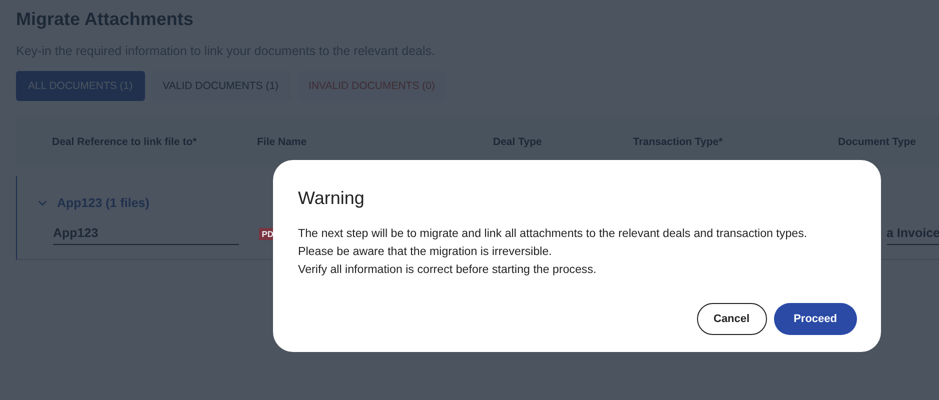  What do you see at coordinates (553, 234) in the screenshot?
I see `dialog-message: The next step will be to migrate and link all attachments to the relevant deals and transaction types.` at bounding box center [553, 234].